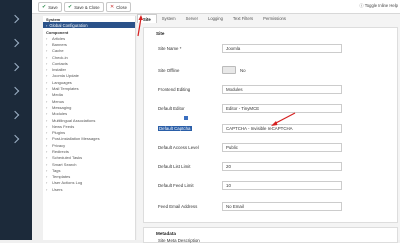 The width and height of the screenshot is (400, 243). I want to click on site-name-input: Joomla, so click(282, 48).